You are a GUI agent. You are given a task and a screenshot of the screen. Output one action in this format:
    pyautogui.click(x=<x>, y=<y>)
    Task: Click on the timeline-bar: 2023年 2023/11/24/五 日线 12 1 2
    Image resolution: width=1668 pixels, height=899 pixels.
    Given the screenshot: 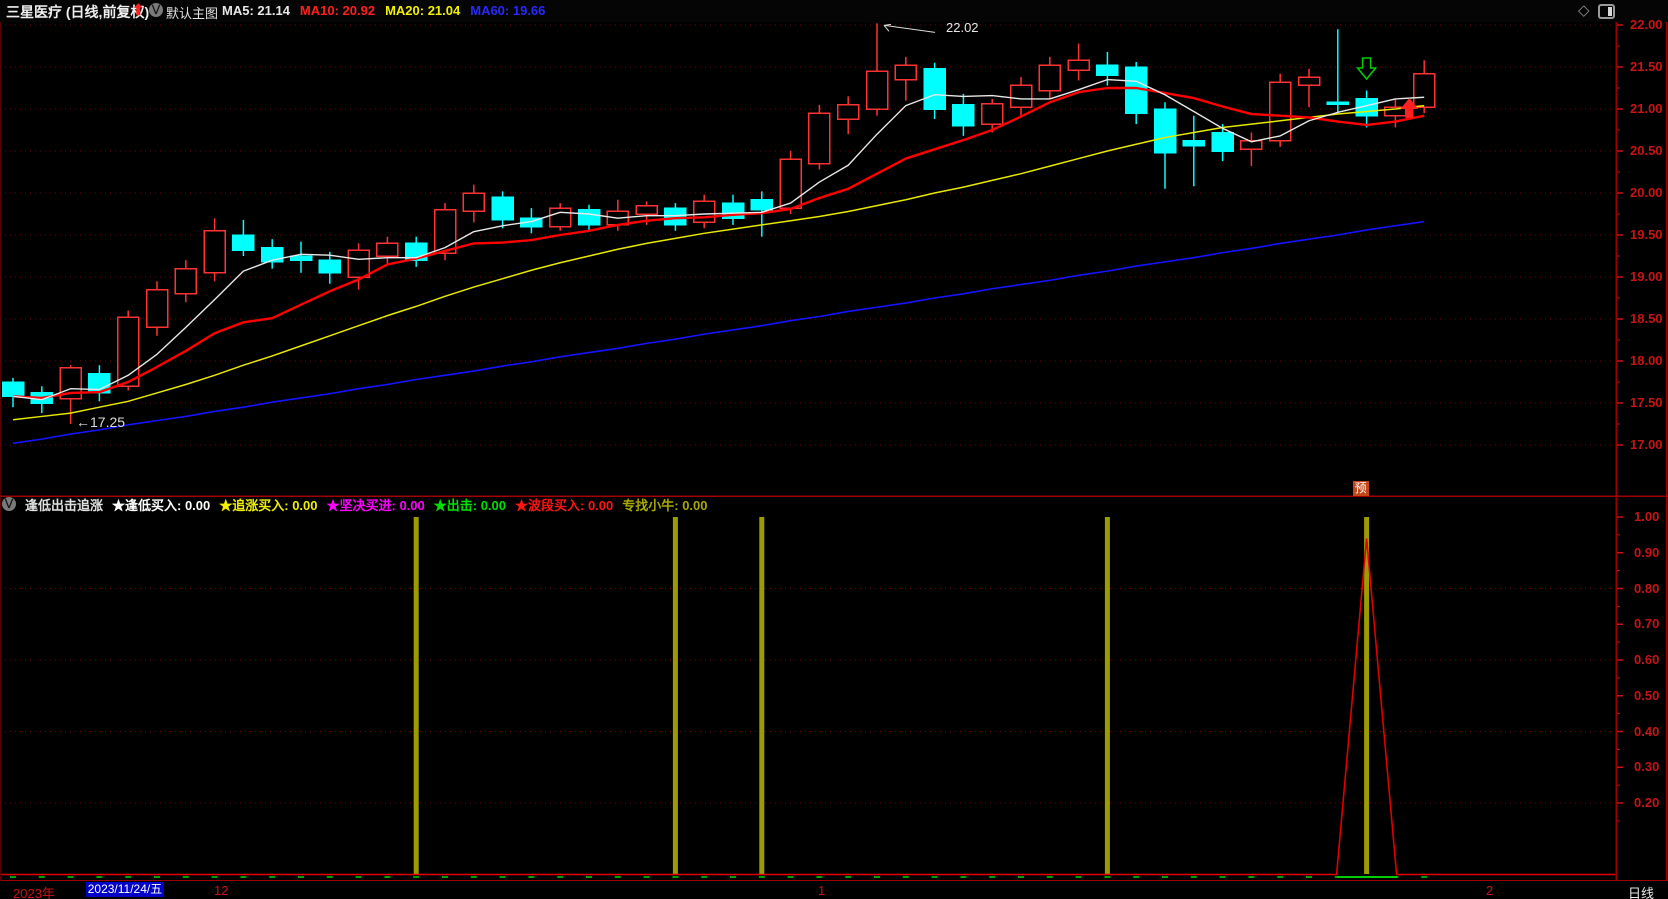 What is the action you would take?
    pyautogui.click(x=834, y=890)
    